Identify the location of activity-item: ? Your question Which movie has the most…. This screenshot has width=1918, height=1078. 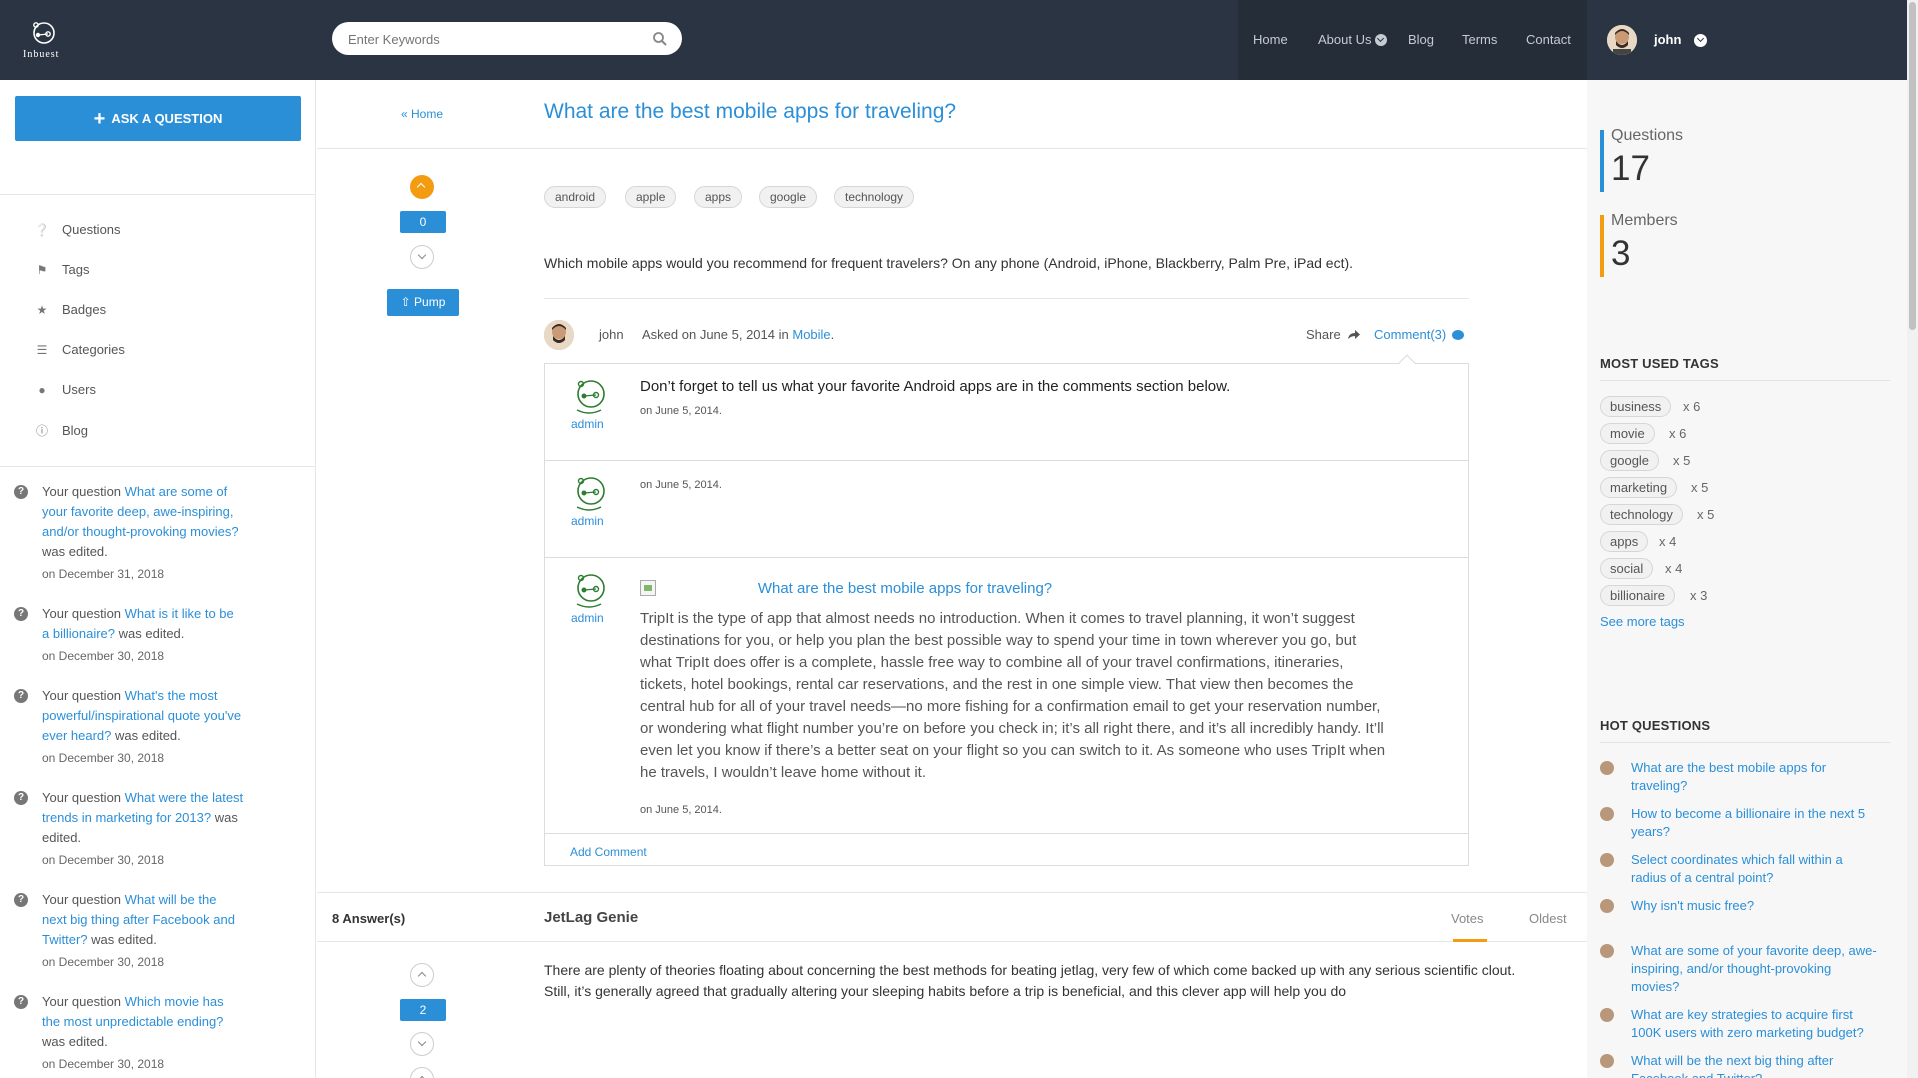
(129, 1033).